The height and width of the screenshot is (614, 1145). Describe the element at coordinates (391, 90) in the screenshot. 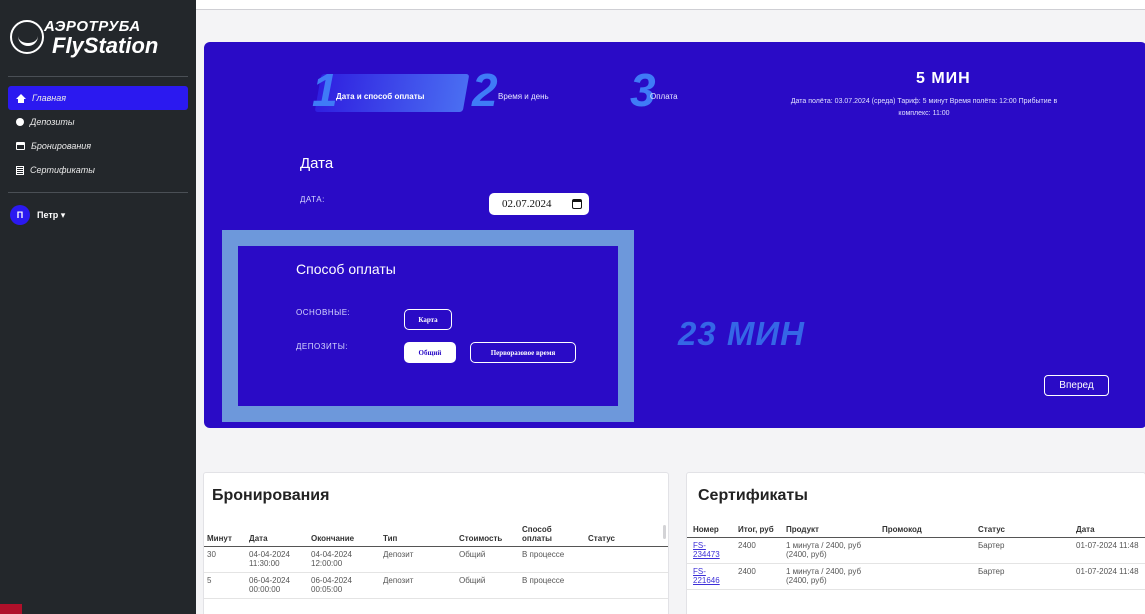

I see `step-date-payment: 1 Дата и способ оплаты` at that location.